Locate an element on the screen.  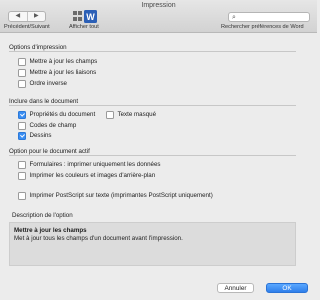
update-links-checkbox is located at coordinates (22, 73).